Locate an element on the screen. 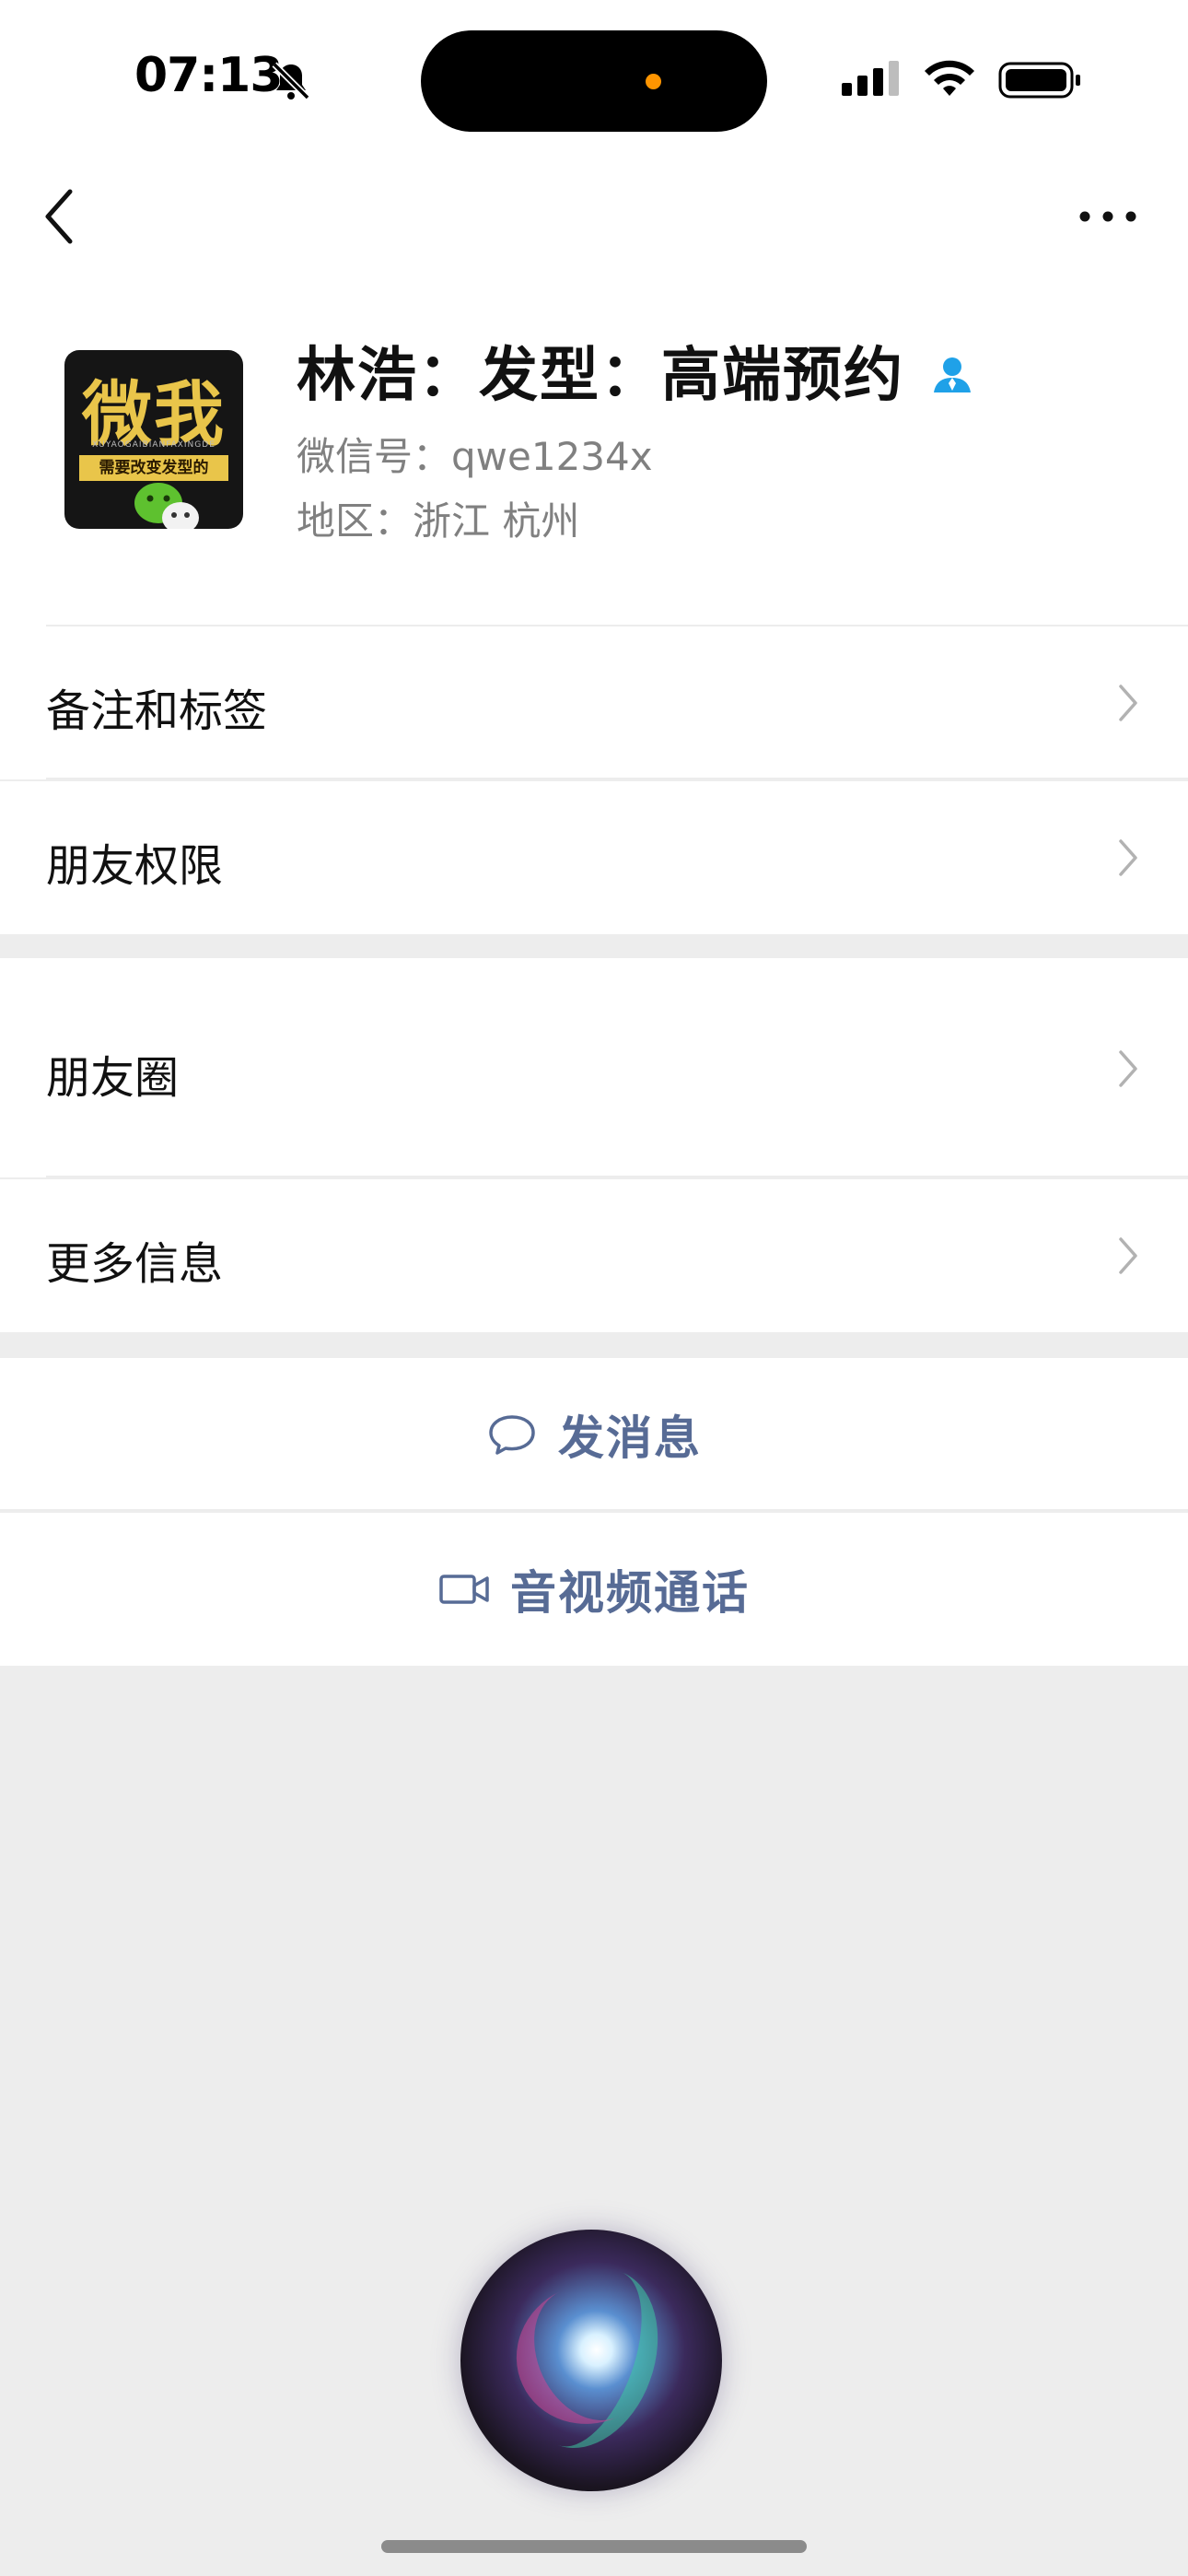 Image resolution: width=1188 pixels, height=2576 pixels. avatar: 微我 XUYAOGAIBIANFAXINGDE 需要改变发型的 is located at coordinates (153, 439).